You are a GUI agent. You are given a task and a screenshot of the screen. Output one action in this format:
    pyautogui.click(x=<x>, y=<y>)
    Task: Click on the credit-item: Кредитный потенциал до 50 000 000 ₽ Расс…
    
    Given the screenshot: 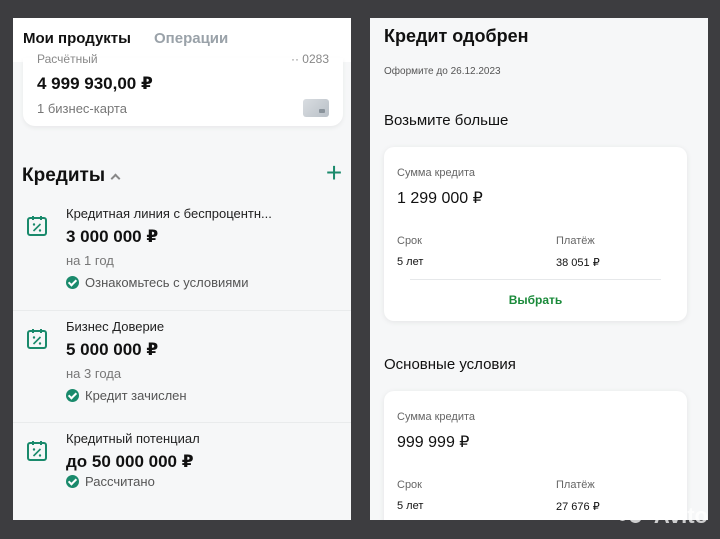 What is the action you would take?
    pyautogui.click(x=182, y=471)
    